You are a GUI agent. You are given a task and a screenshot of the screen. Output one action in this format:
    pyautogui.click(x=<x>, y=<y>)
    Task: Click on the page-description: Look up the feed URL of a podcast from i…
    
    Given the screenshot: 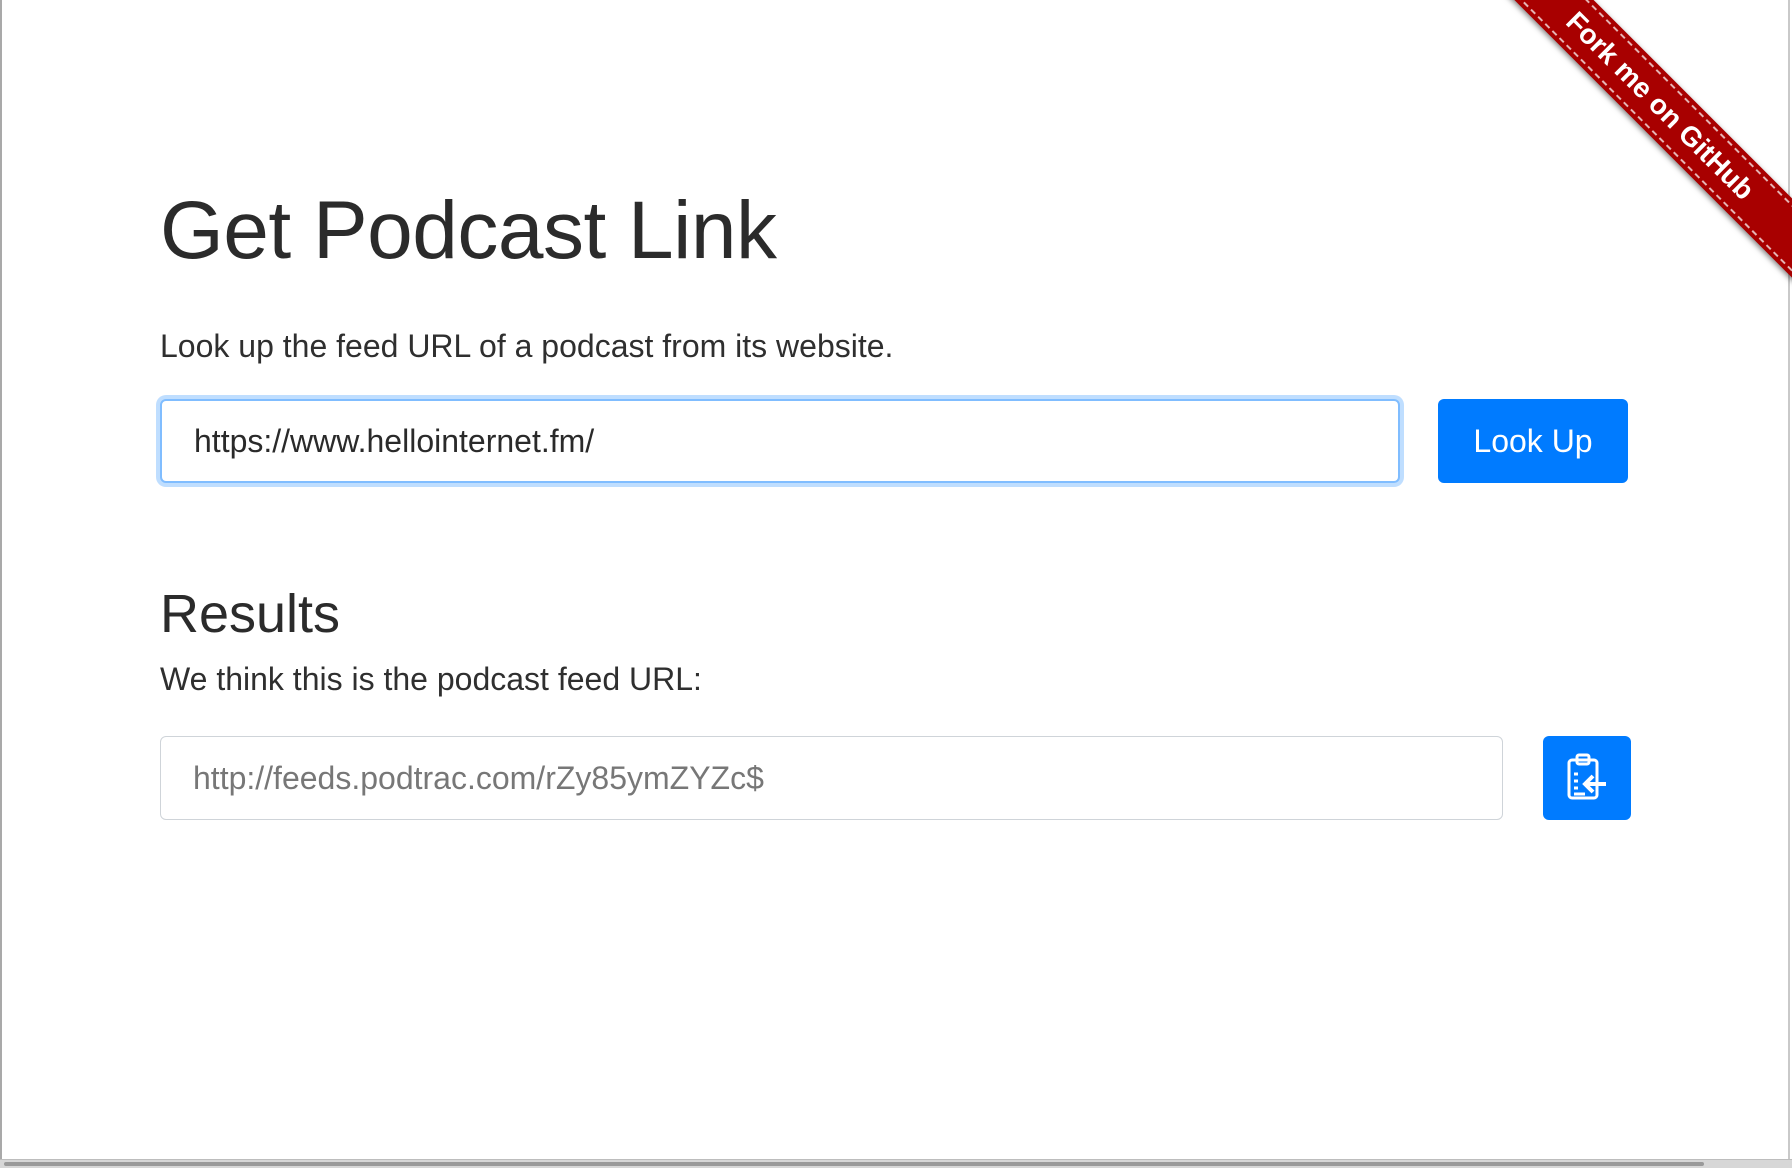 What is the action you would take?
    pyautogui.click(x=527, y=346)
    